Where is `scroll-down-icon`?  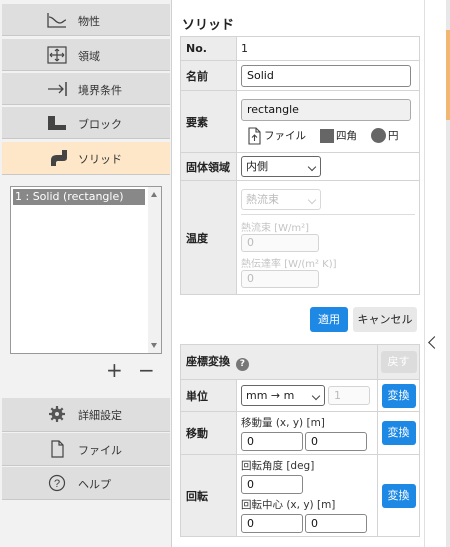
scroll-down-icon is located at coordinates (154, 345).